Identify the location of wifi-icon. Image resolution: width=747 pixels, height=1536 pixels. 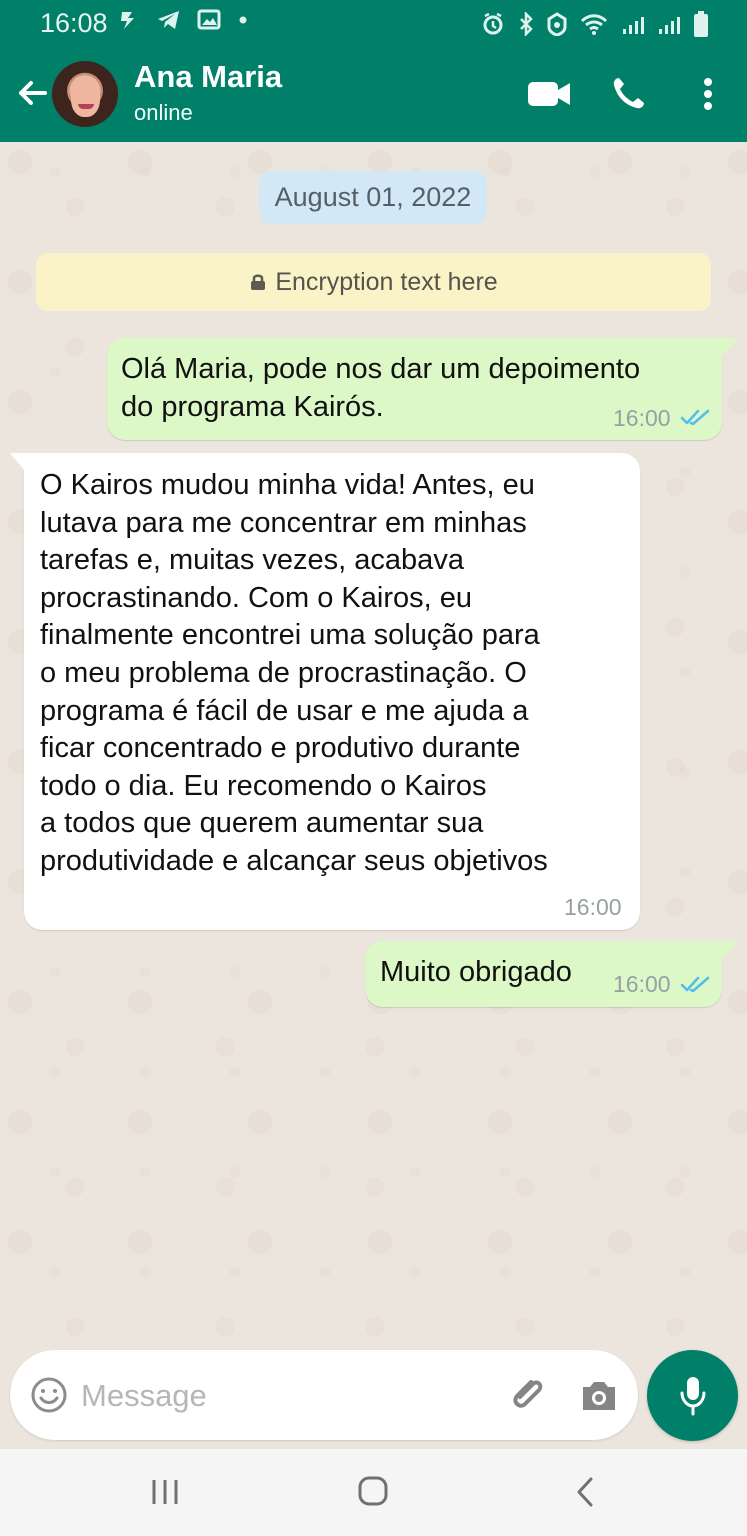
(594, 24).